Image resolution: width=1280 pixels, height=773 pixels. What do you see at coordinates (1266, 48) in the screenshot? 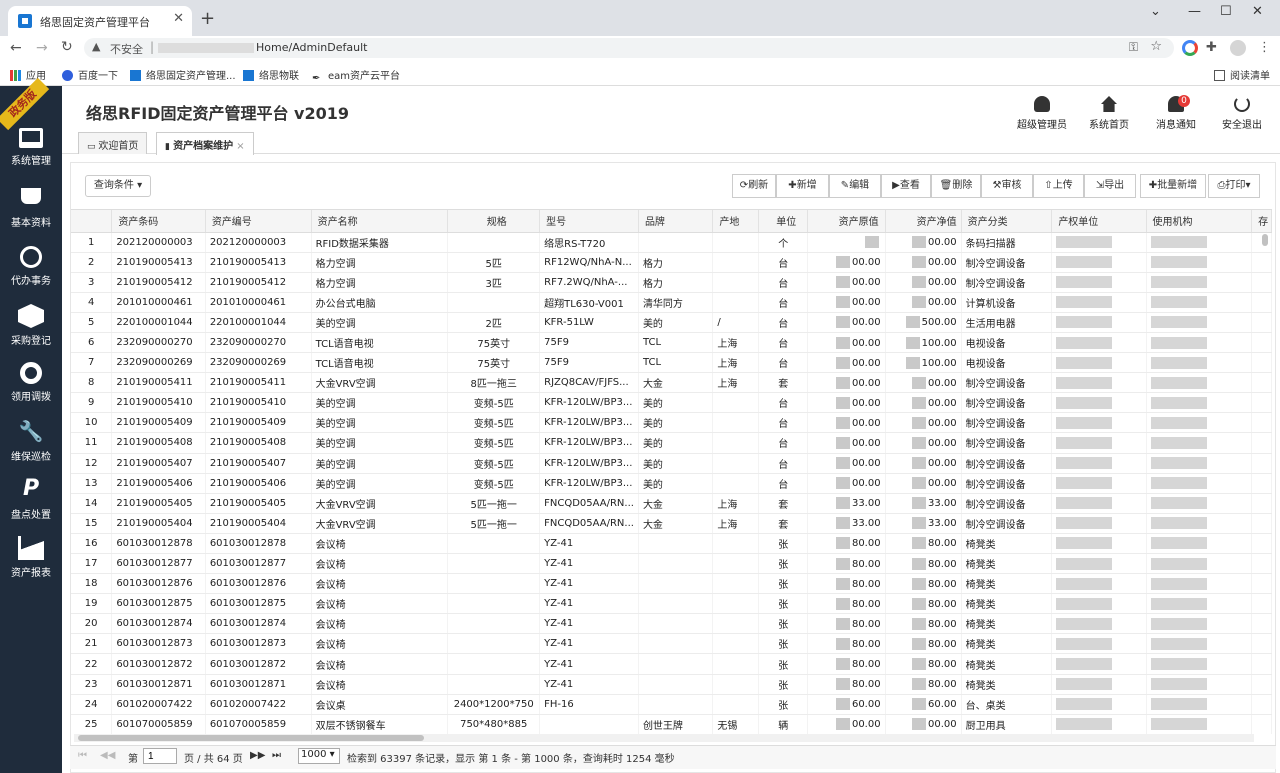
I see `menu-icon: ⋮` at bounding box center [1266, 48].